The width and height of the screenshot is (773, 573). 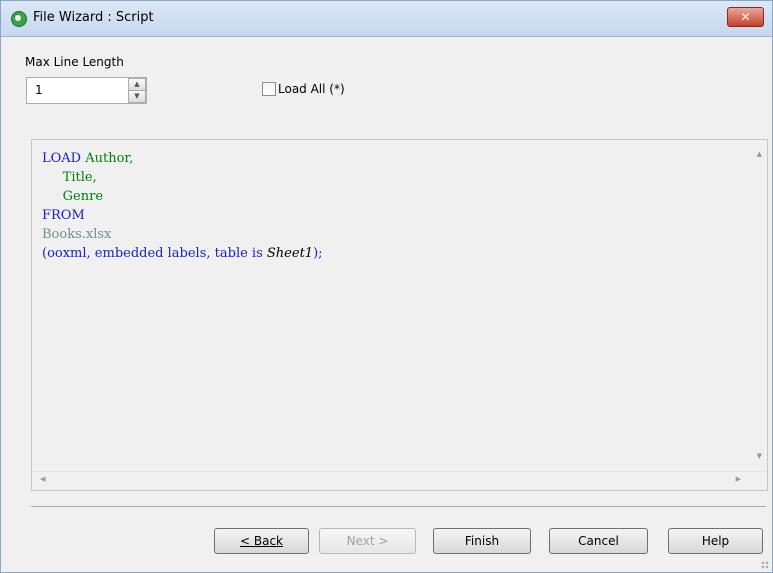 What do you see at coordinates (399, 480) in the screenshot?
I see `horizontal-scrollbar: ◀ ▶` at bounding box center [399, 480].